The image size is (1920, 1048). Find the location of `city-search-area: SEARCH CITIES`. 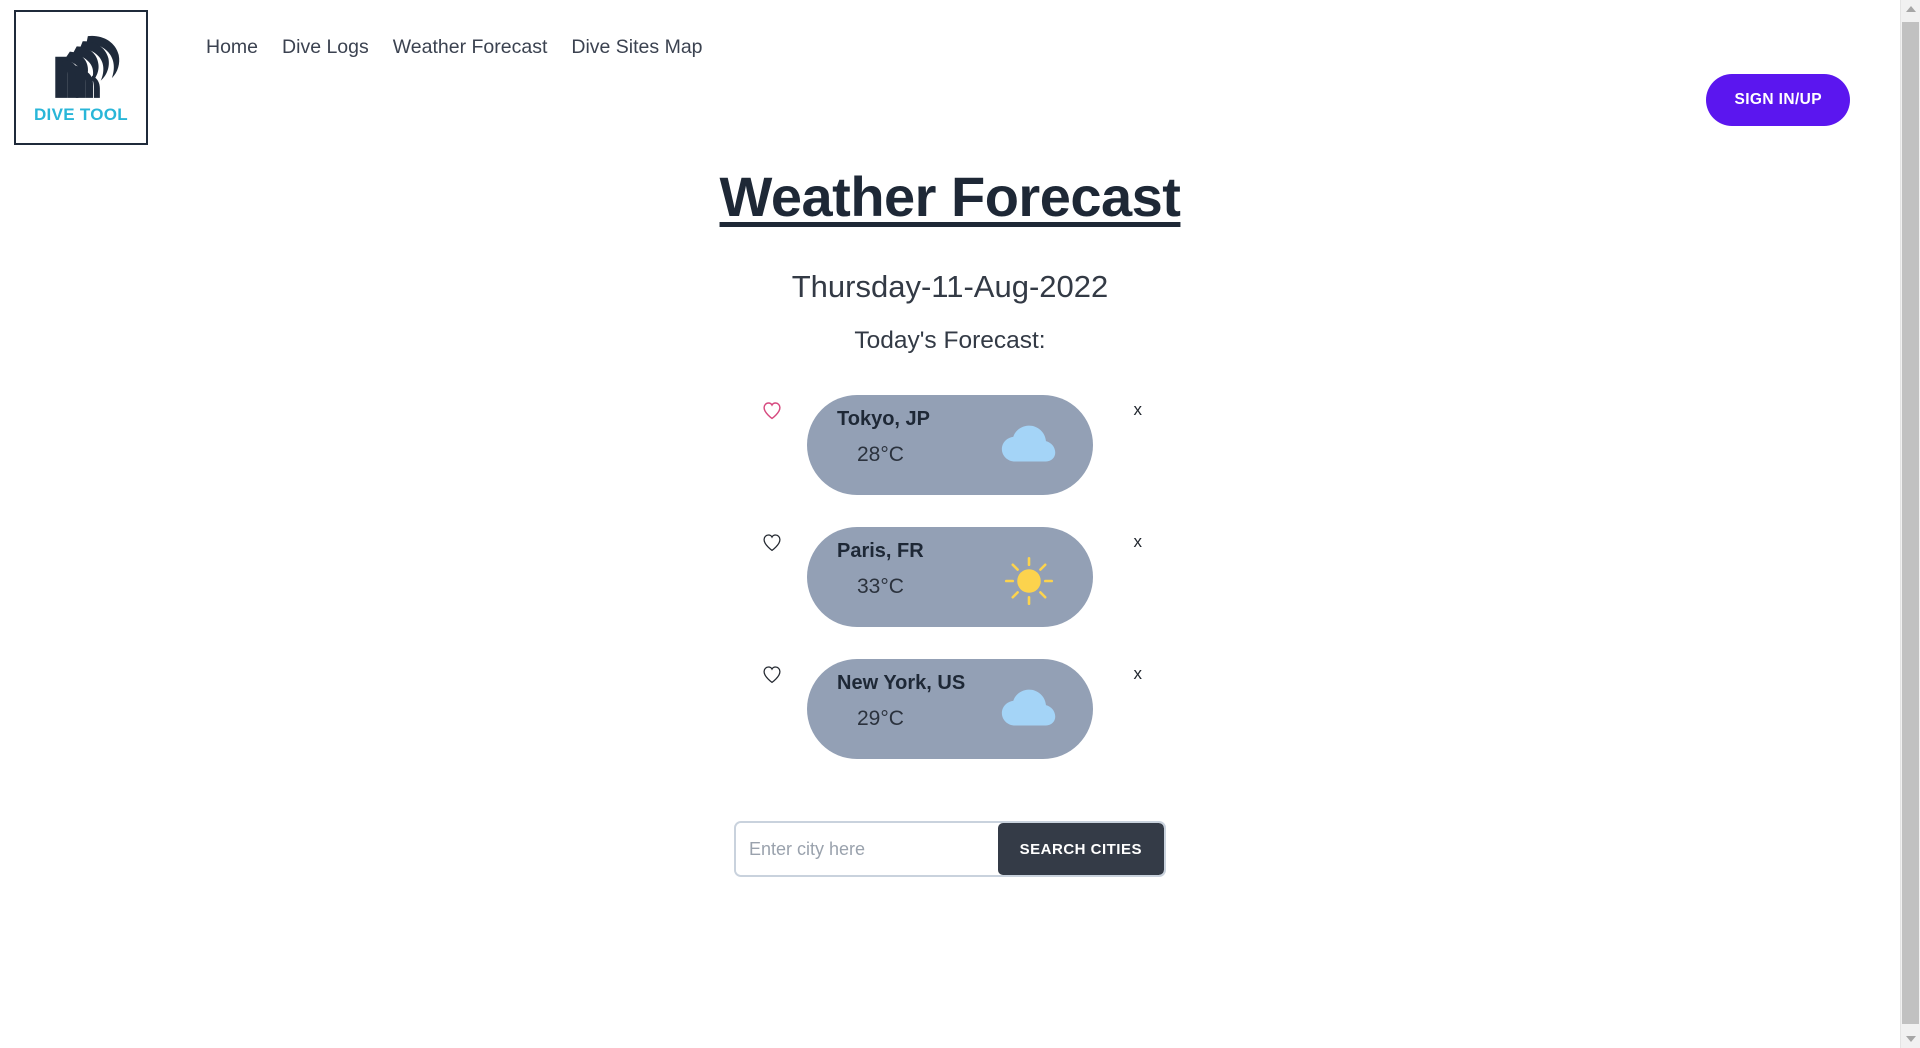

city-search-area: SEARCH CITIES is located at coordinates (950, 849).